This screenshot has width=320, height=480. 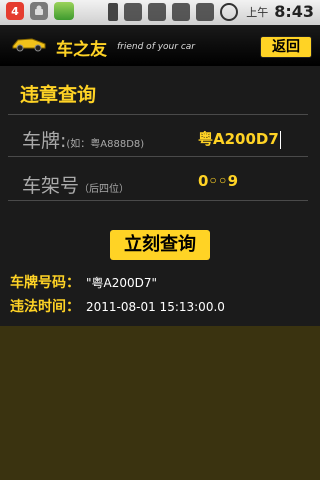 I want to click on section-title: 违章查询, so click(x=58, y=95).